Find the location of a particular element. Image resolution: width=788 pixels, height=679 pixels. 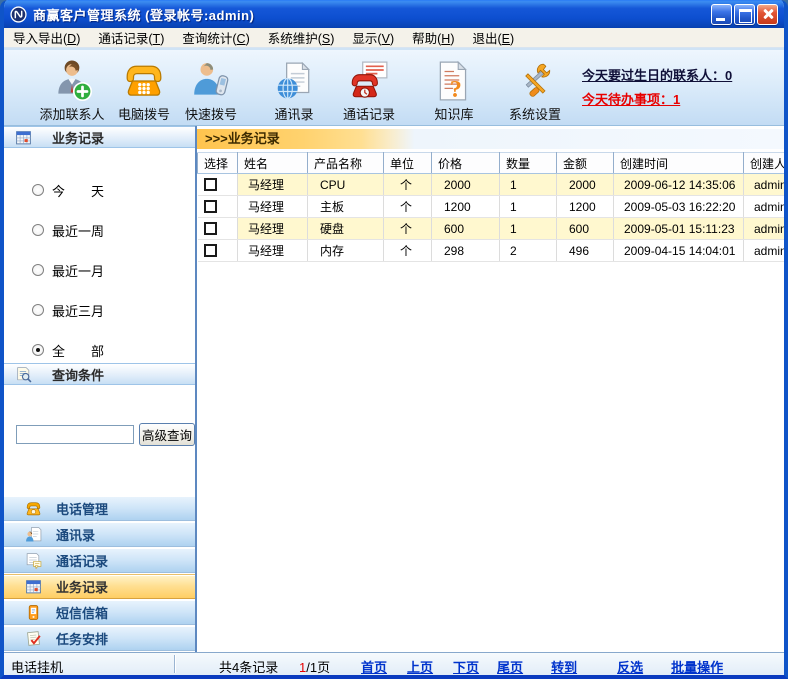

sidebar-nav-item-0: 电话管理 is located at coordinates (99, 508).